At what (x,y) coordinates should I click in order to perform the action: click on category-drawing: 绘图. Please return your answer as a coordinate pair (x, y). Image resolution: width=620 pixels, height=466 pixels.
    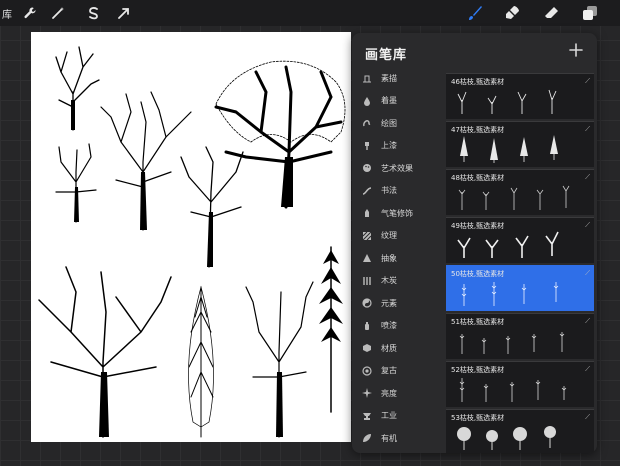
    Looking at the image, I should click on (398, 123).